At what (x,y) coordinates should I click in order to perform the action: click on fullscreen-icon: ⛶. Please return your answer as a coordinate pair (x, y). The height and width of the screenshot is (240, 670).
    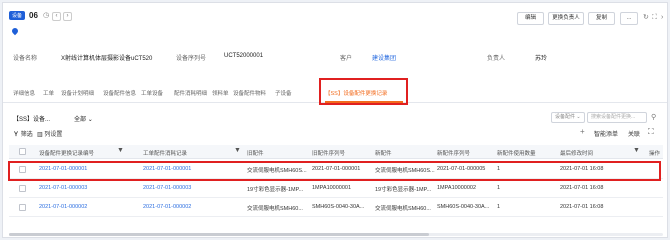
    Looking at the image, I should click on (651, 132).